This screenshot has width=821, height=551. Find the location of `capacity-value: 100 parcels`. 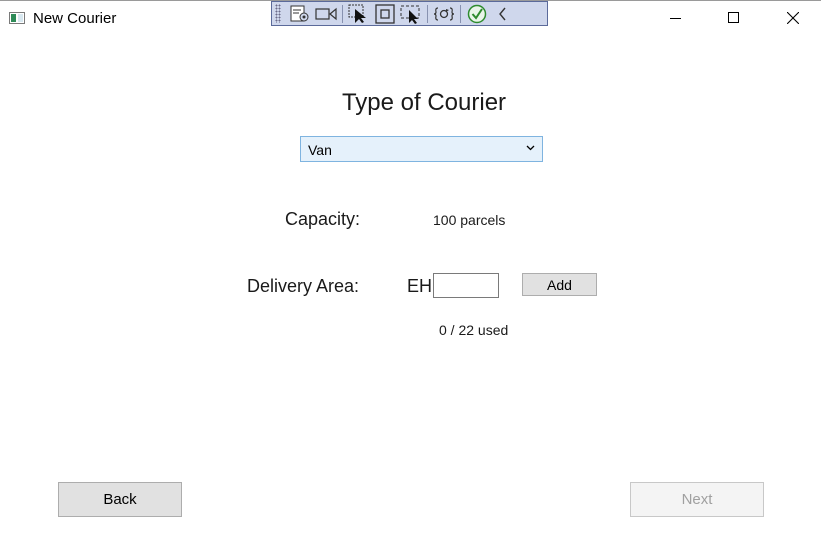

capacity-value: 100 parcels is located at coordinates (469, 220).